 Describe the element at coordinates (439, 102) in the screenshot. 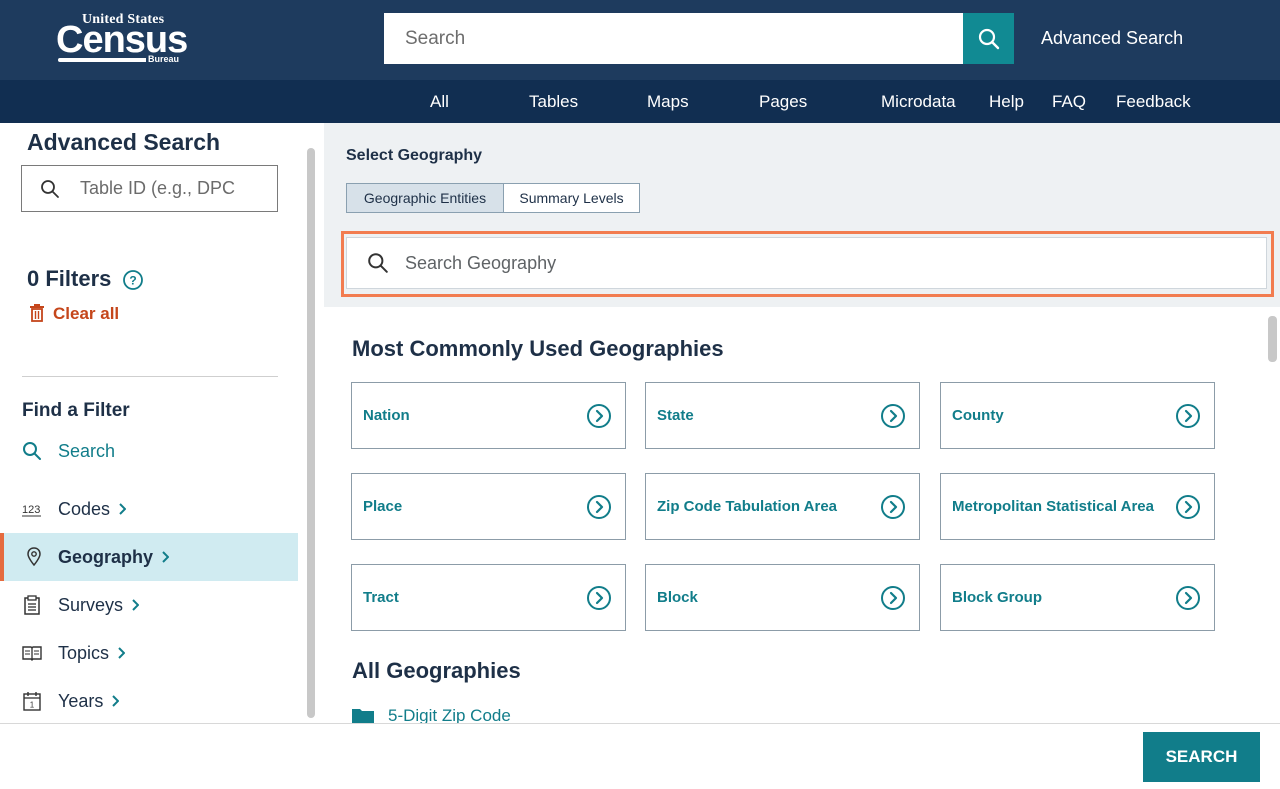

I see `nav-all: All` at that location.